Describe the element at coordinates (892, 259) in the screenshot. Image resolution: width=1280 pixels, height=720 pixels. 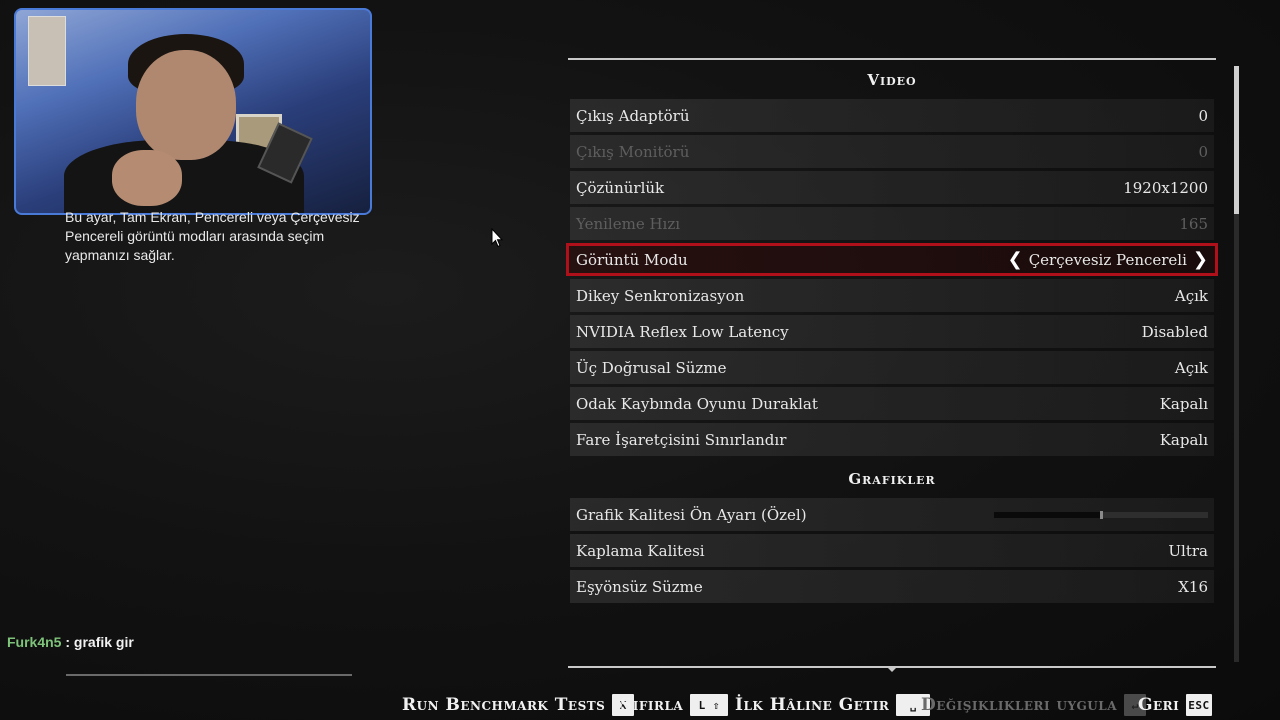
I see `setting-display-mode: Görüntü Modu ❮ Çerçevesiz Pencereli ❯` at that location.